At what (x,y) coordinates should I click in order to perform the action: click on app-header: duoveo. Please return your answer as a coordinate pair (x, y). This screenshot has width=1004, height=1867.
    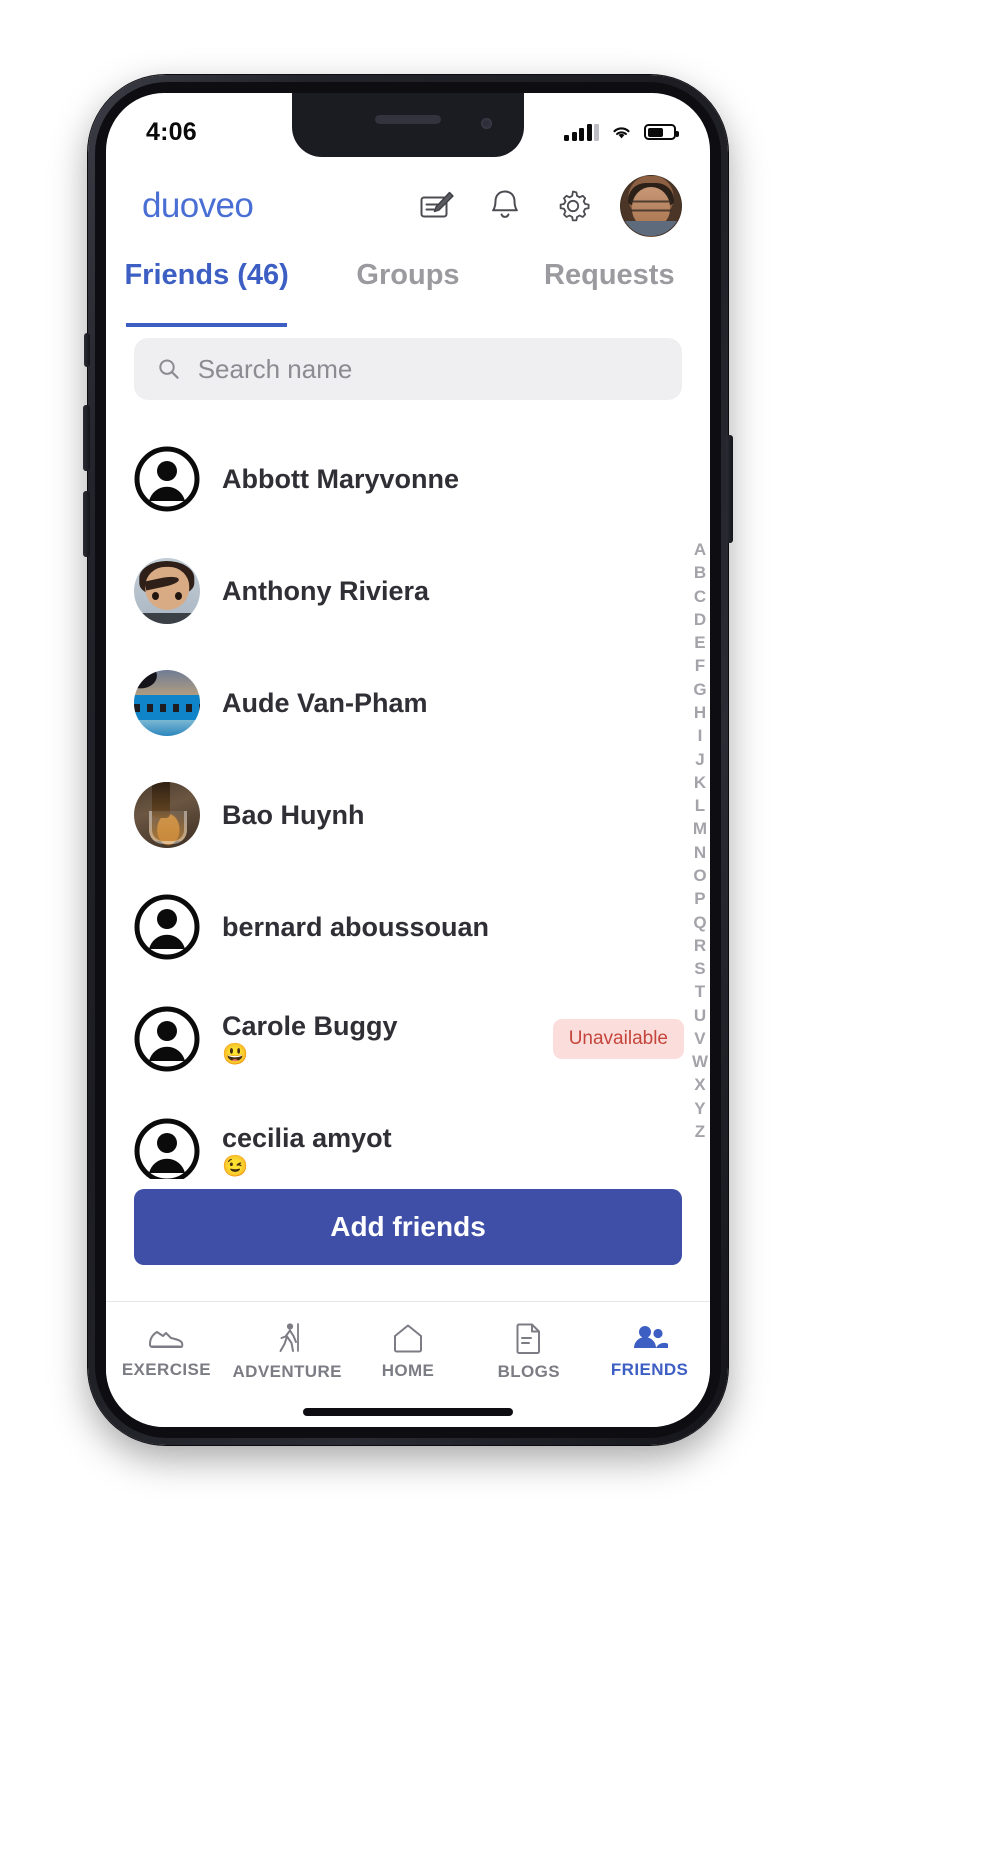
    Looking at the image, I should click on (408, 206).